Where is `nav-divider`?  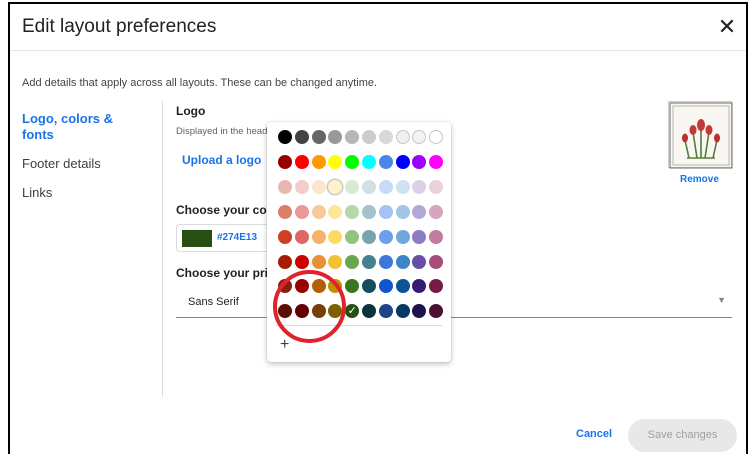
nav-divider is located at coordinates (162, 249).